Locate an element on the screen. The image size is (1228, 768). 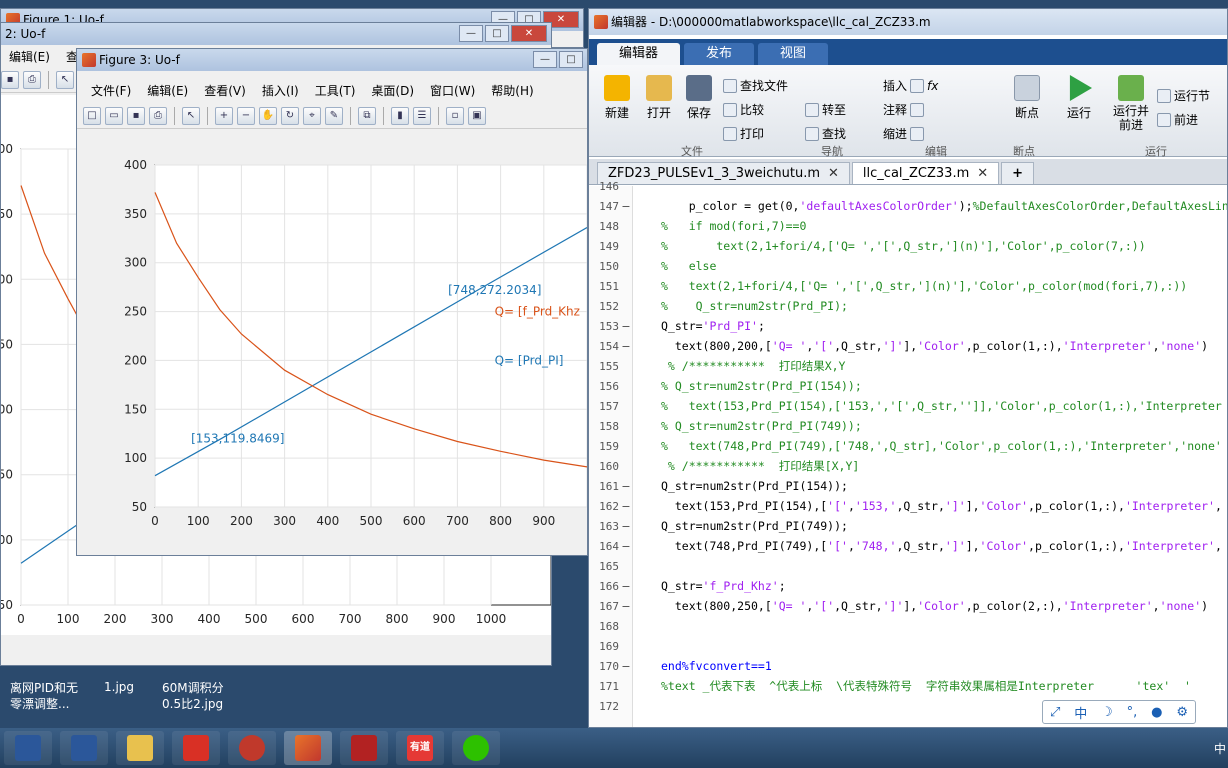
code-line: 161– Q_str=num2str(Prd_PI(154)); is located at coordinates (908, 486).